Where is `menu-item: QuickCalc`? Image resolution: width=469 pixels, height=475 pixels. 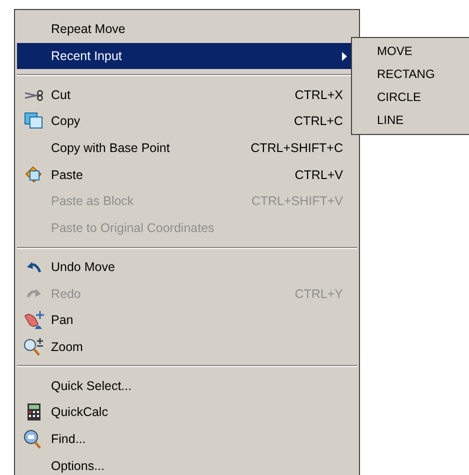
menu-item: QuickCalc is located at coordinates (187, 412).